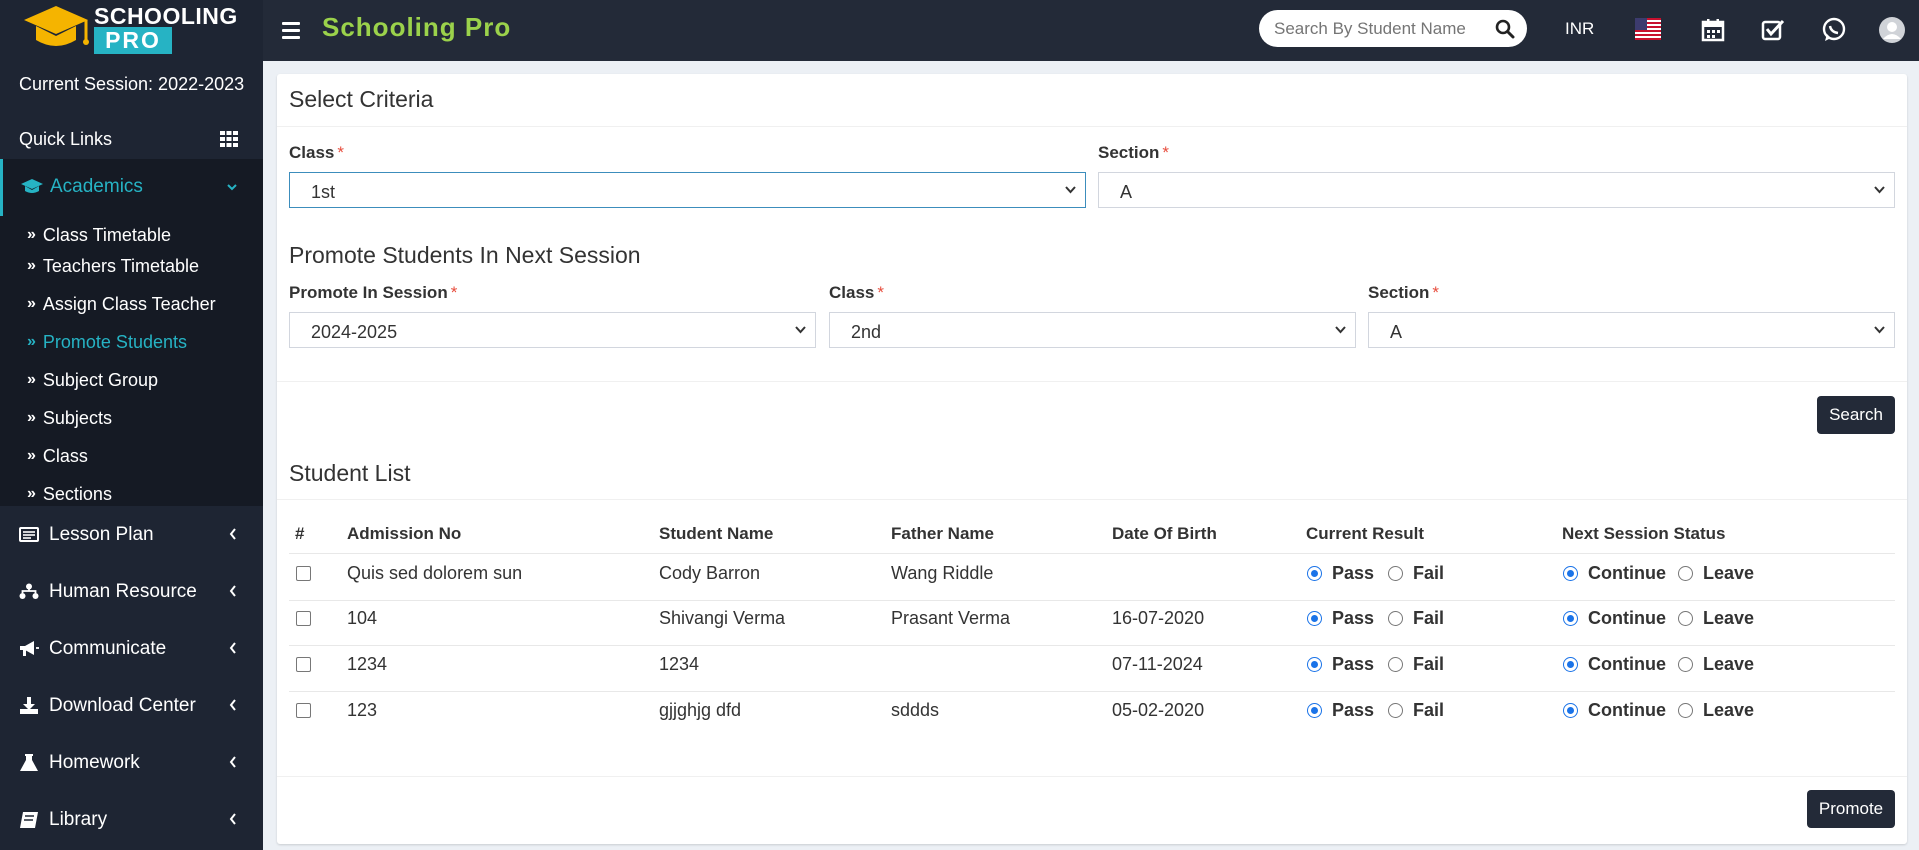 This screenshot has width=1919, height=850. I want to click on sidebar-item-human-resource: Human Resource, so click(131, 592).